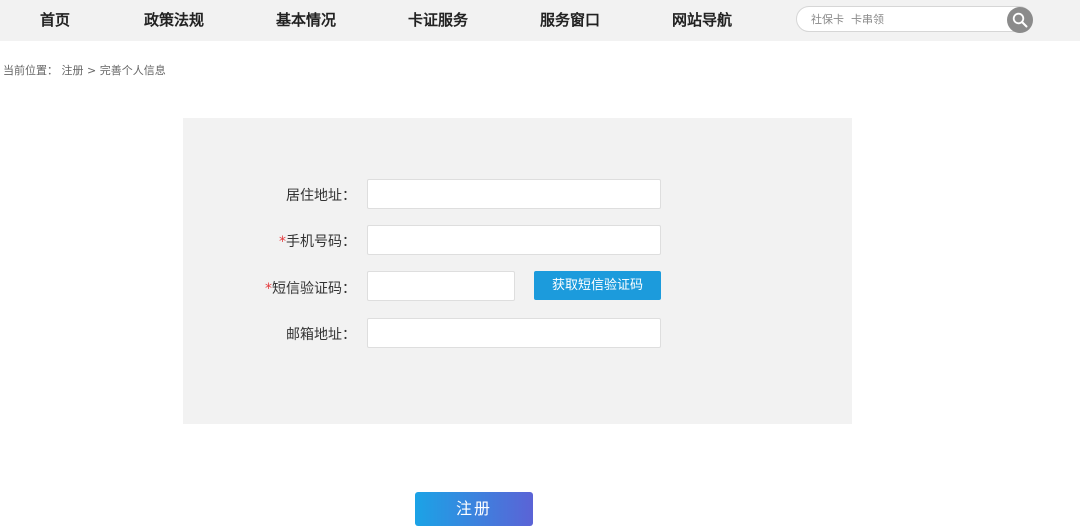  What do you see at coordinates (702, 20) in the screenshot?
I see `nav-item-site-nav: 网站导航` at bounding box center [702, 20].